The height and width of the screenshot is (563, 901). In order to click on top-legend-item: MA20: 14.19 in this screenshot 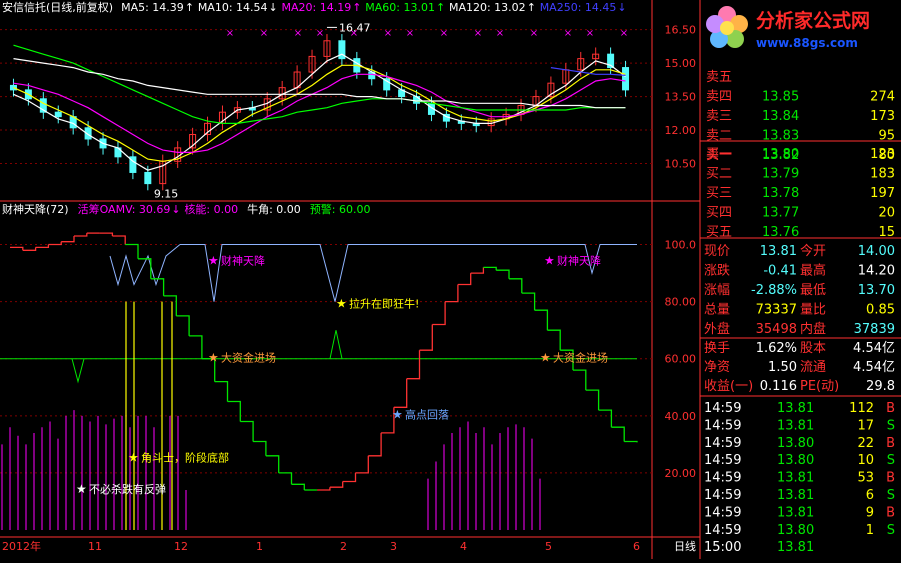, I will do `click(317, 7)`.